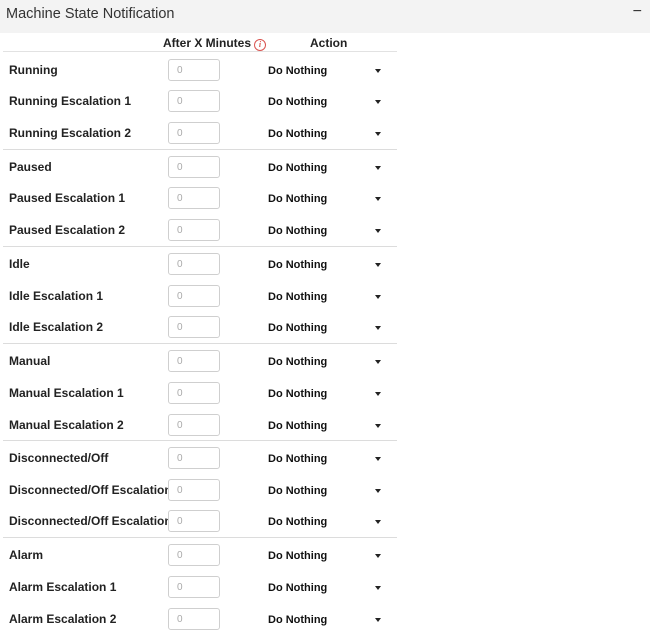  Describe the element at coordinates (66, 425) in the screenshot. I see `state-label: Manual Escalation 2` at that location.